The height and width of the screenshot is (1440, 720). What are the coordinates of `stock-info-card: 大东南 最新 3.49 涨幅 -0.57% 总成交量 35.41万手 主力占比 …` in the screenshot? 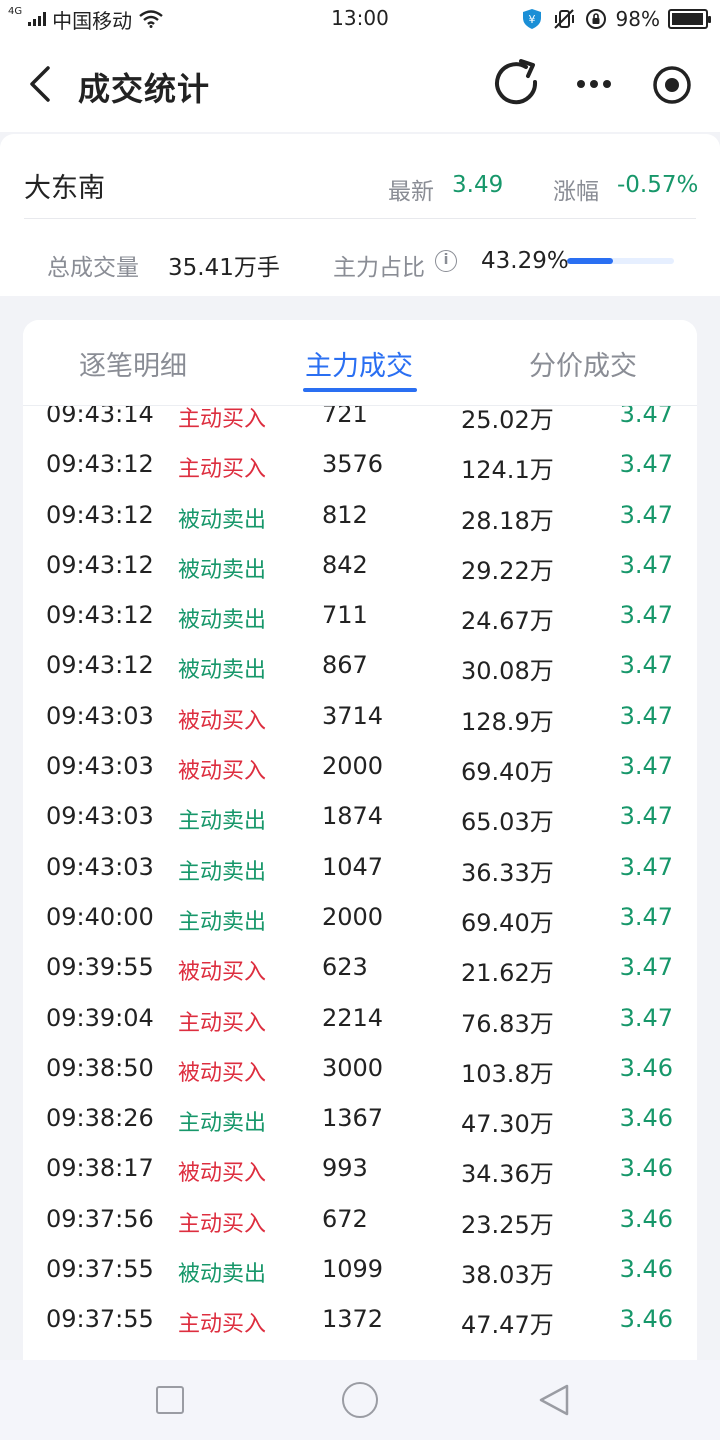 It's located at (360, 215).